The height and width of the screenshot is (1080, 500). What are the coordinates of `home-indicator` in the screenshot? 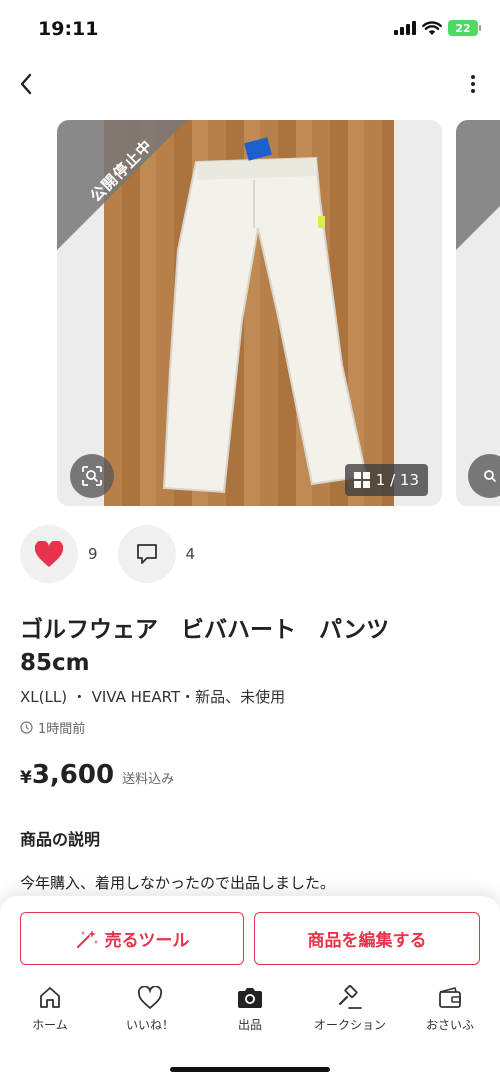 It's located at (250, 1069).